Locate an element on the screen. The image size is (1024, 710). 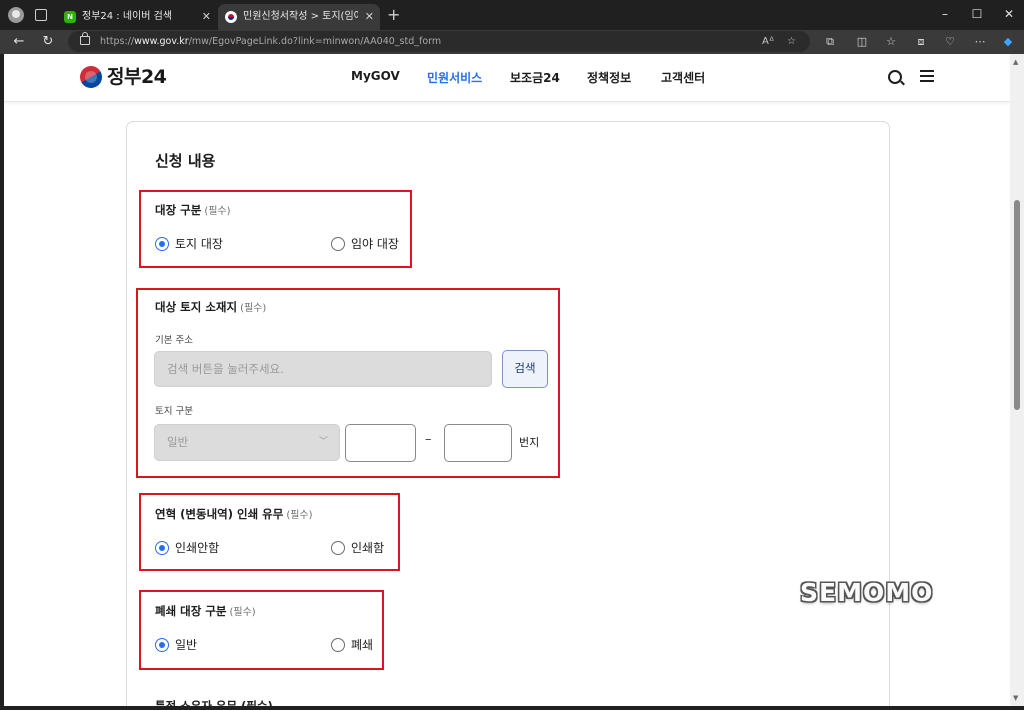
logo-text: 정부24 is located at coordinates (137, 77).